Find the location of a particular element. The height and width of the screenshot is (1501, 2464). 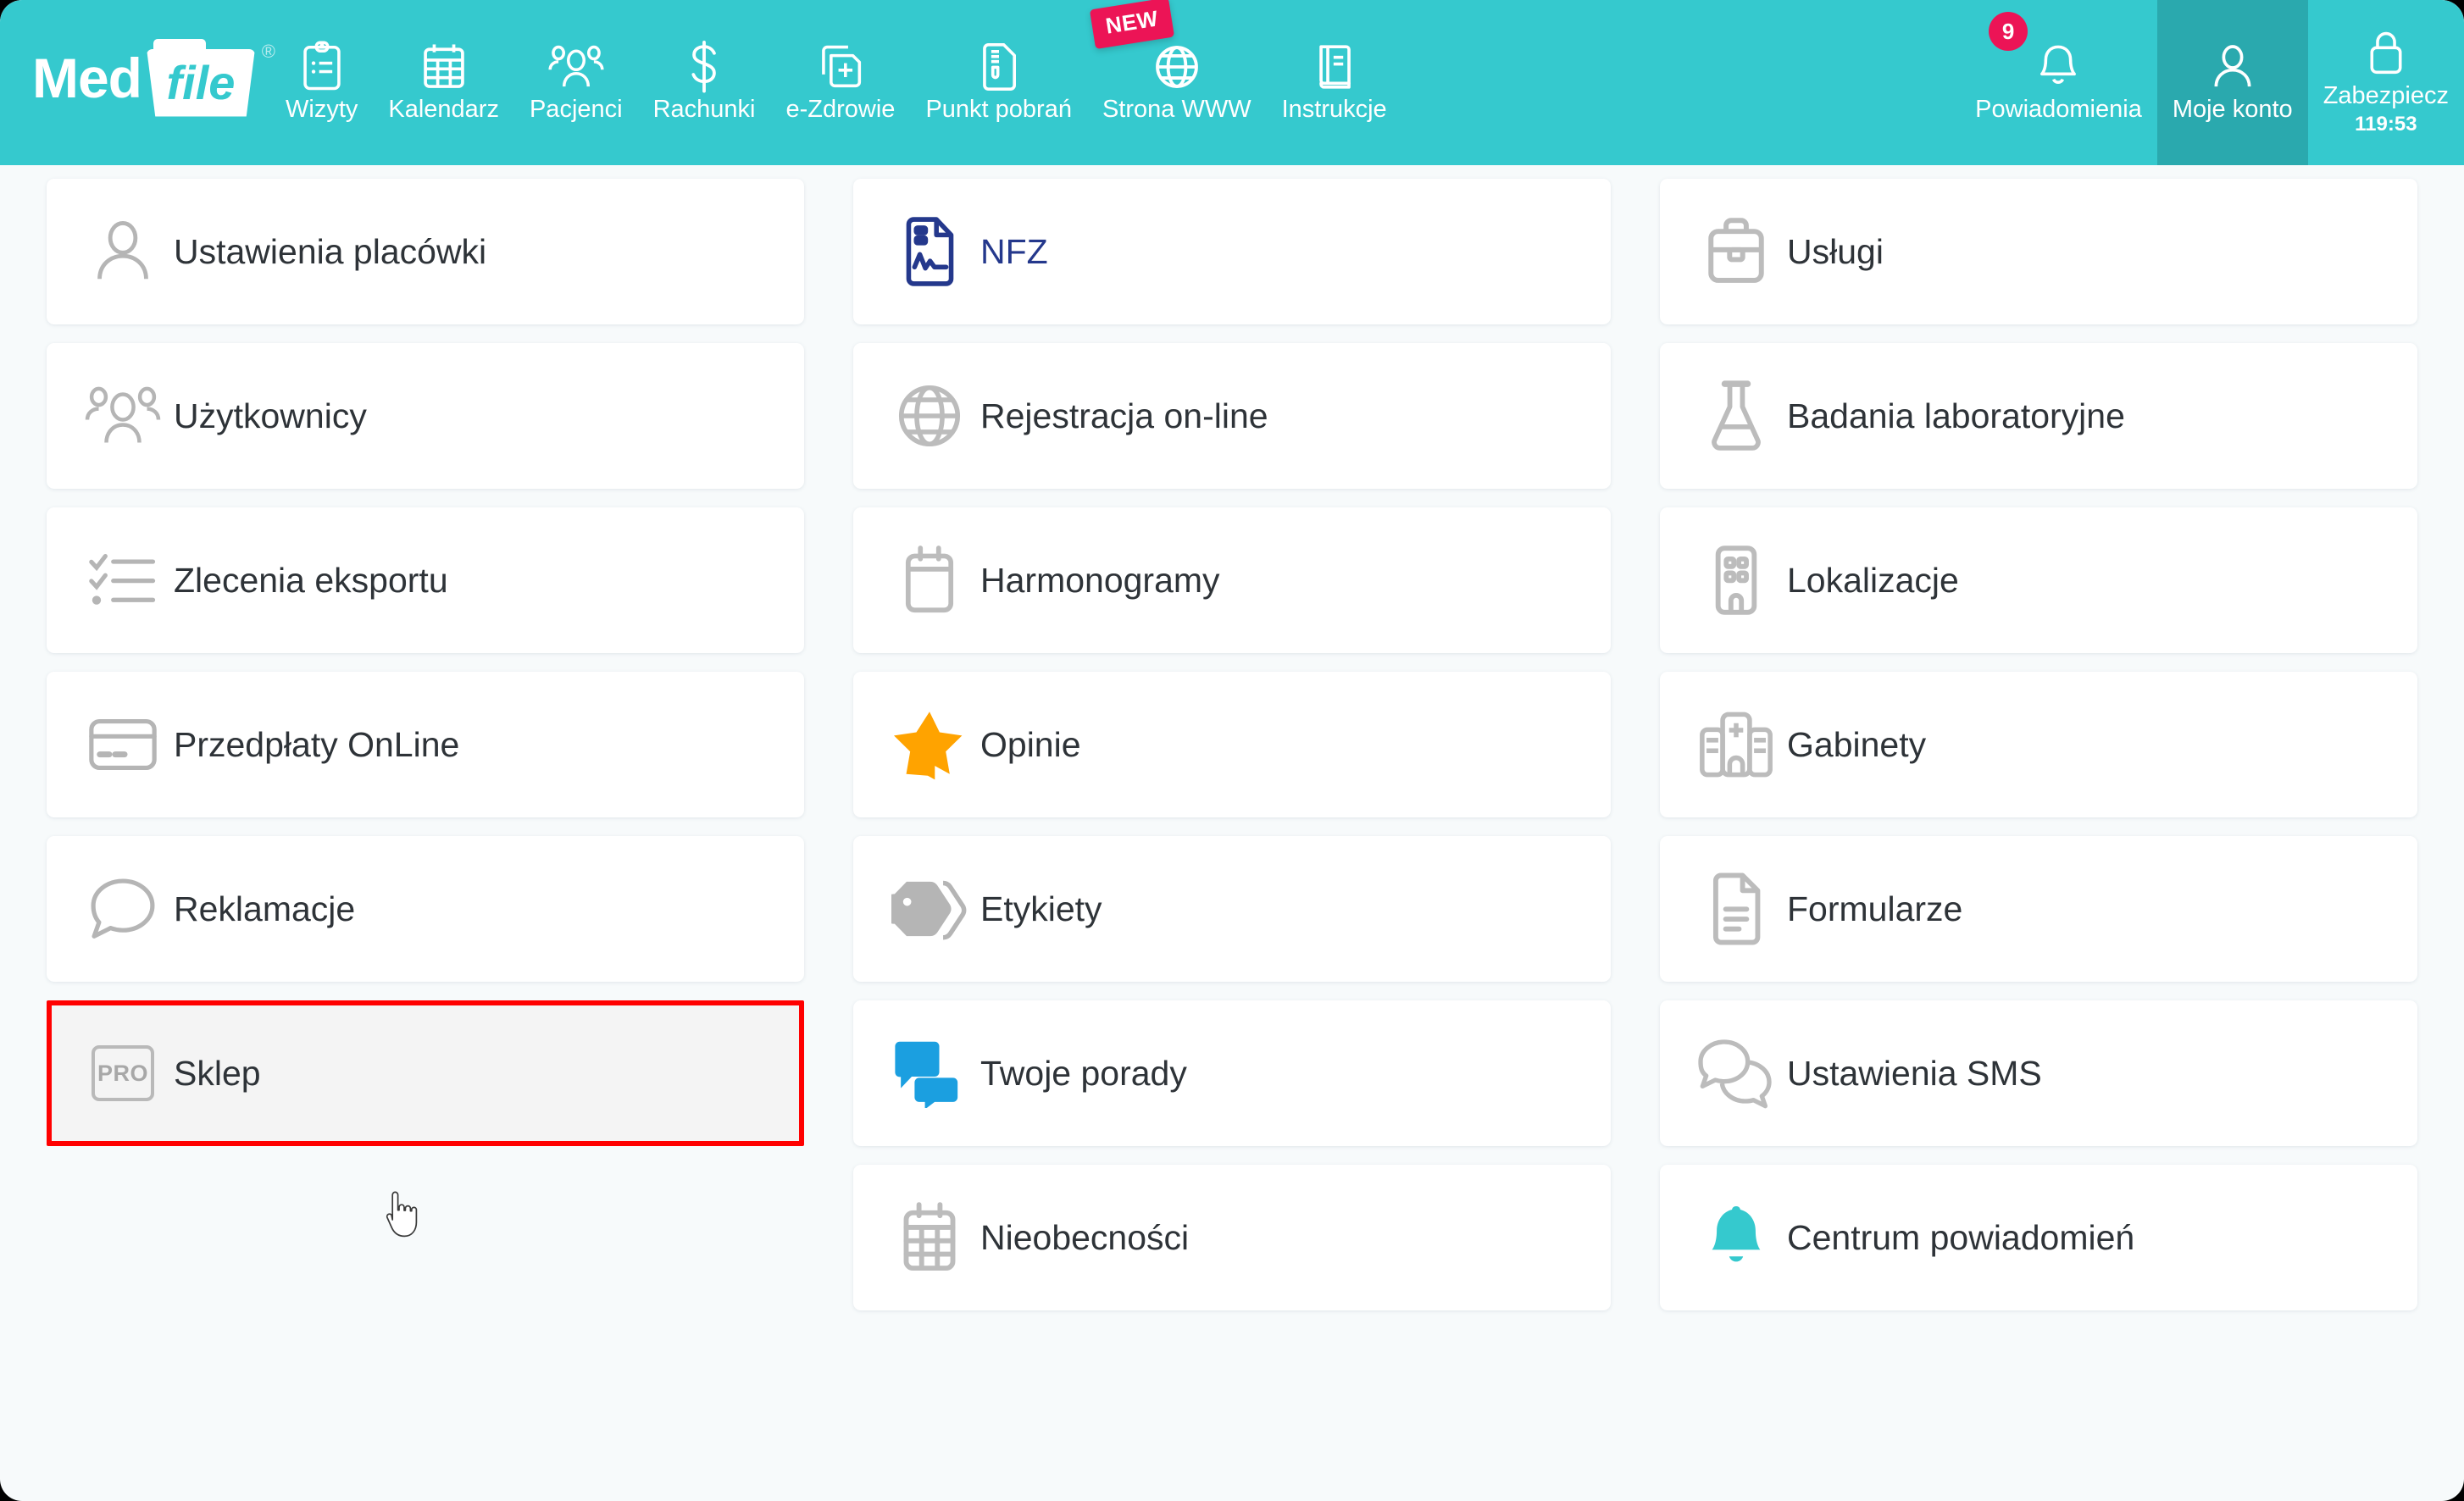

card-zlecenia-eksportu: Zlecenia eksportu is located at coordinates (426, 580).